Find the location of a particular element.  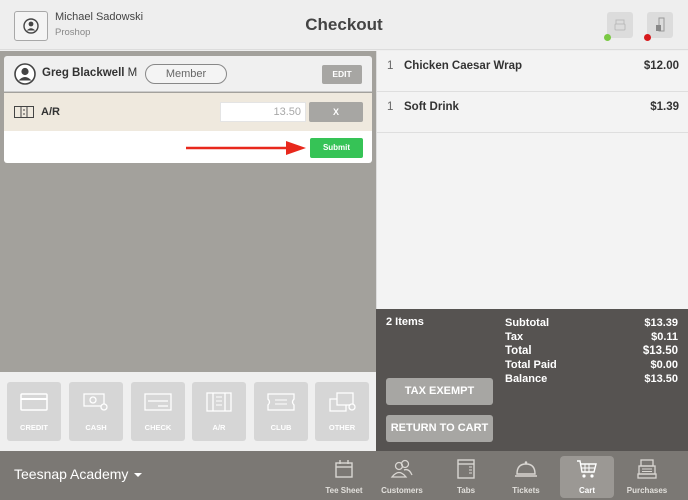

total-value: $13.50 is located at coordinates (660, 351).